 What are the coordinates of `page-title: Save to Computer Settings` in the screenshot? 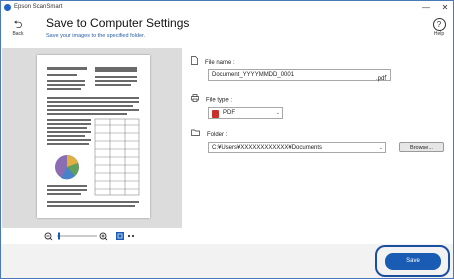 It's located at (118, 23).